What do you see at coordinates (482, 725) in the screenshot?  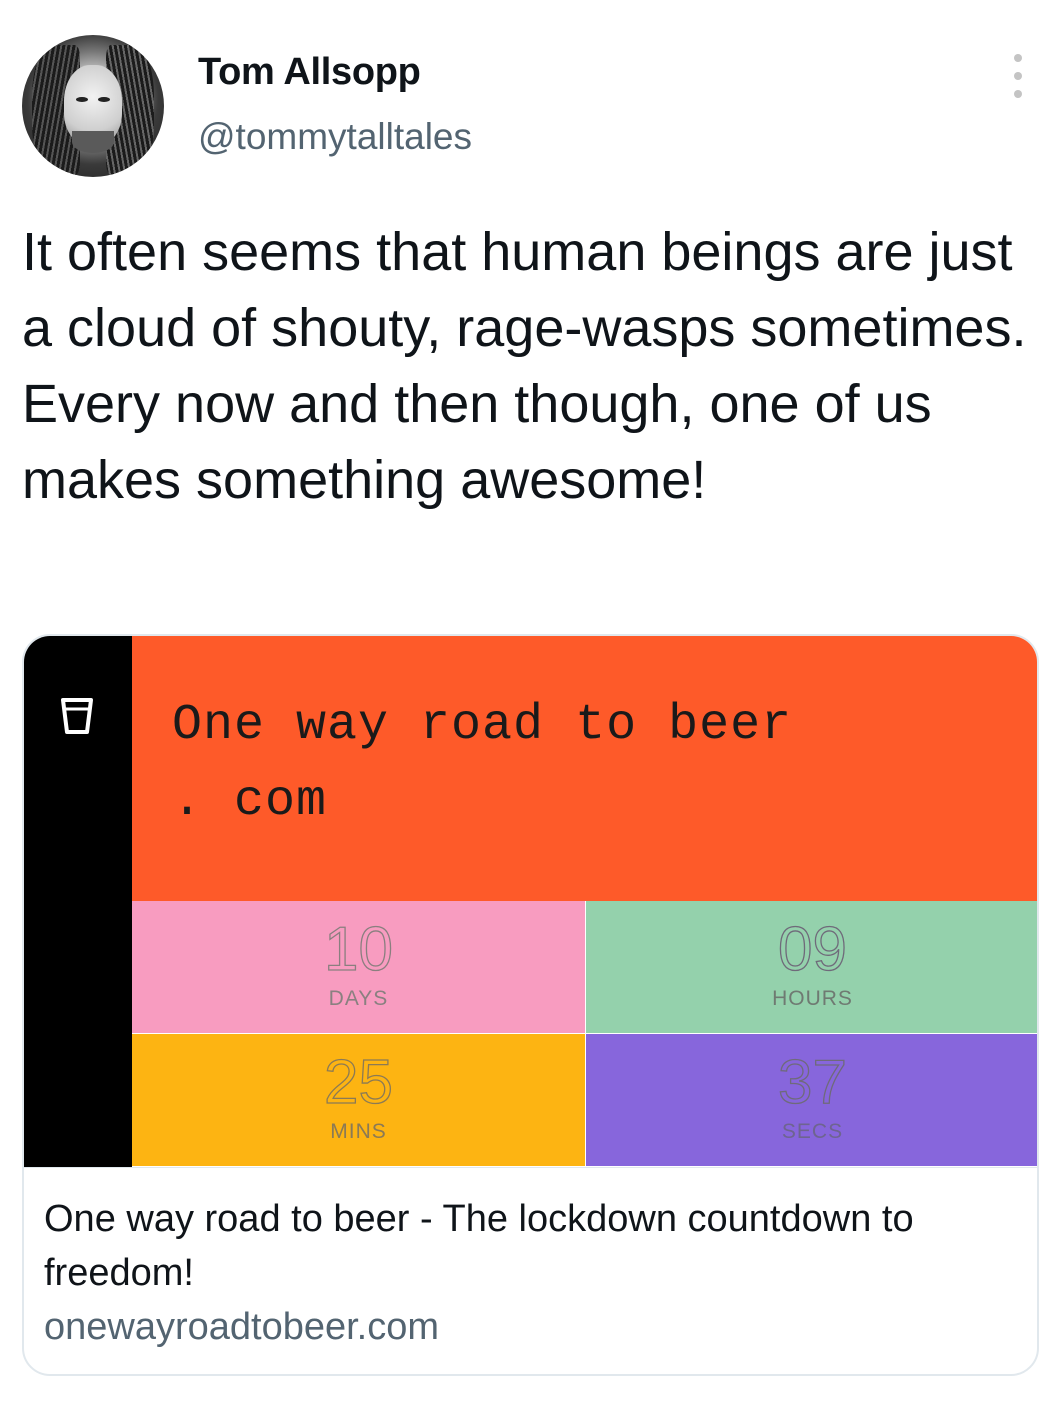 I see `banner-line-1: One way road to beer` at bounding box center [482, 725].